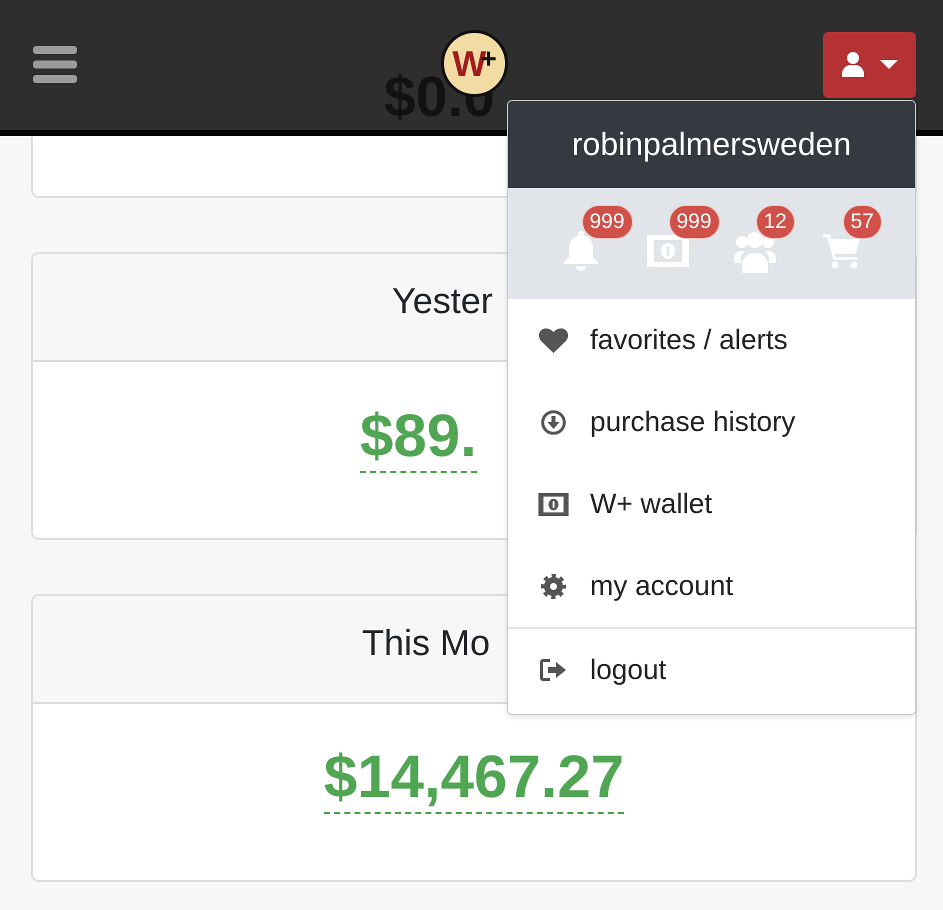 This screenshot has width=943, height=910. Describe the element at coordinates (841, 251) in the screenshot. I see `cart-icon` at that location.